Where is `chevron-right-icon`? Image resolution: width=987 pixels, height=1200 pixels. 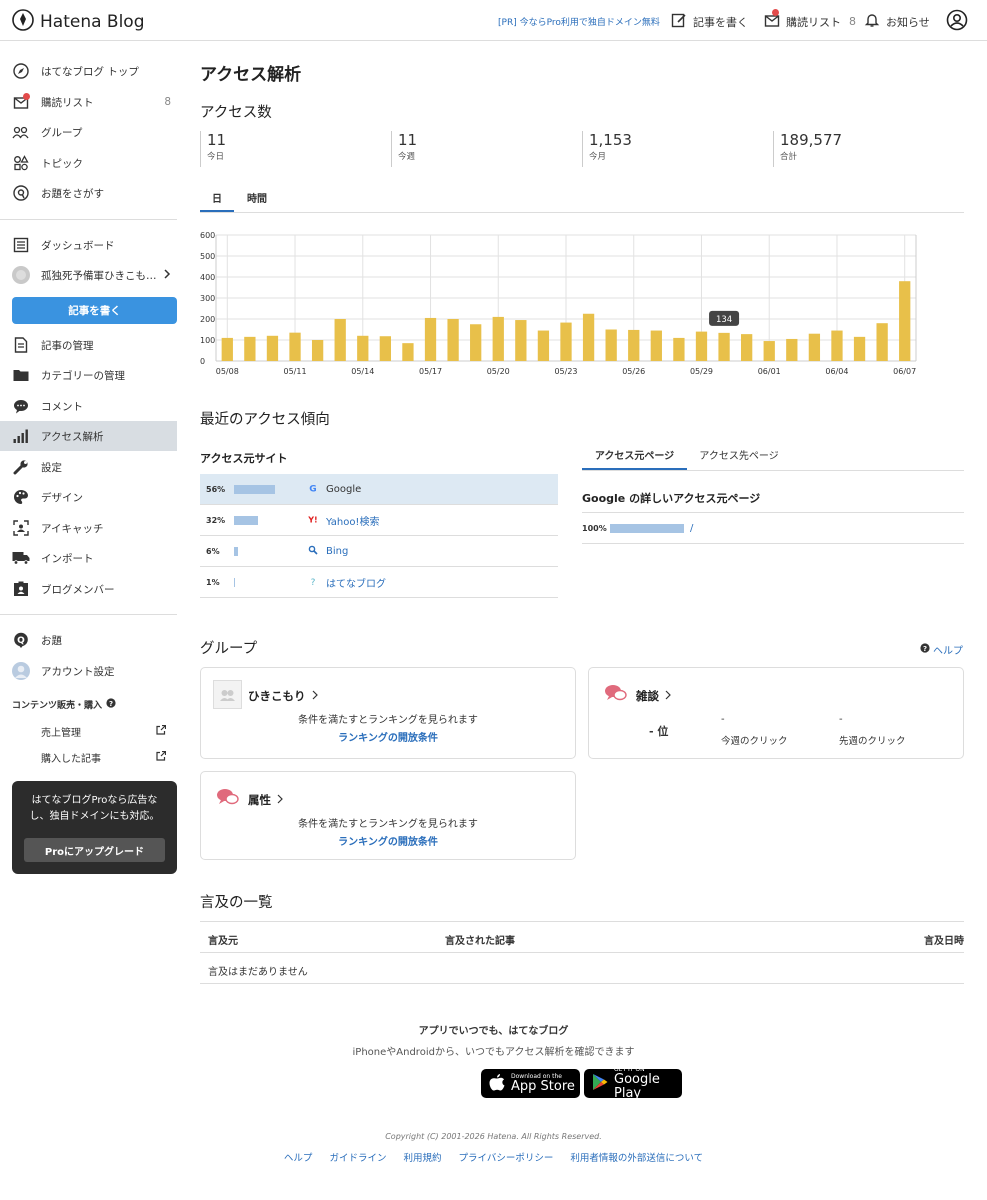
chevron-right-icon is located at coordinates (668, 696).